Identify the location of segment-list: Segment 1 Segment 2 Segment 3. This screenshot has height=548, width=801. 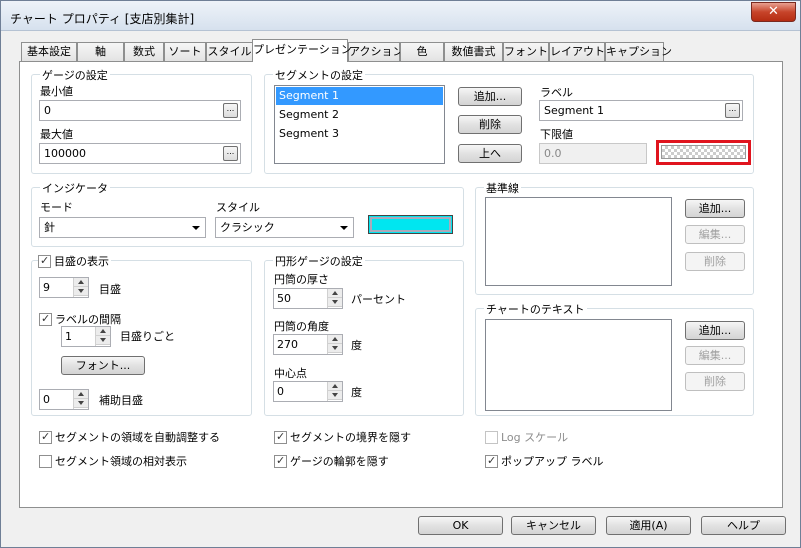
(359, 124).